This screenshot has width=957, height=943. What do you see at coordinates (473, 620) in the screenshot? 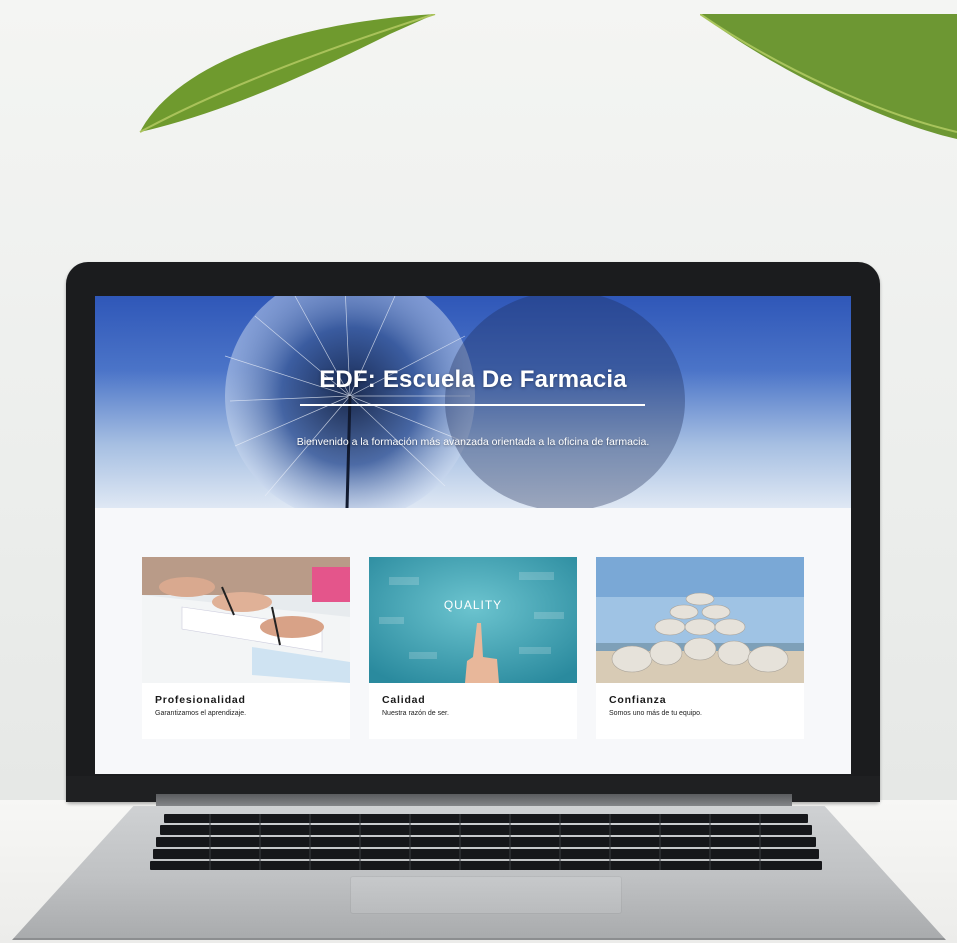
I see `quality-touch-image: QUALITY` at bounding box center [473, 620].